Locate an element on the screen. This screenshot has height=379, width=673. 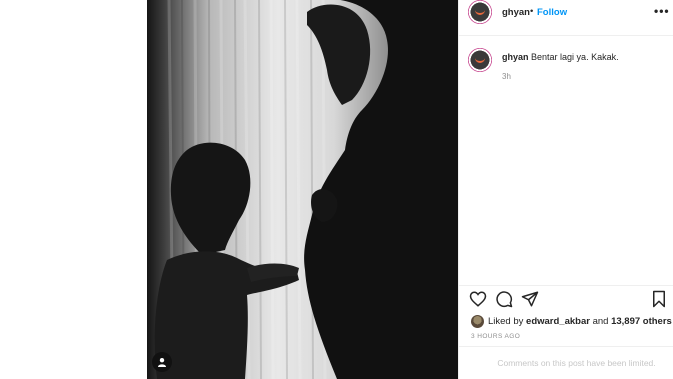
caption-username: ghyan is located at coordinates (515, 57).